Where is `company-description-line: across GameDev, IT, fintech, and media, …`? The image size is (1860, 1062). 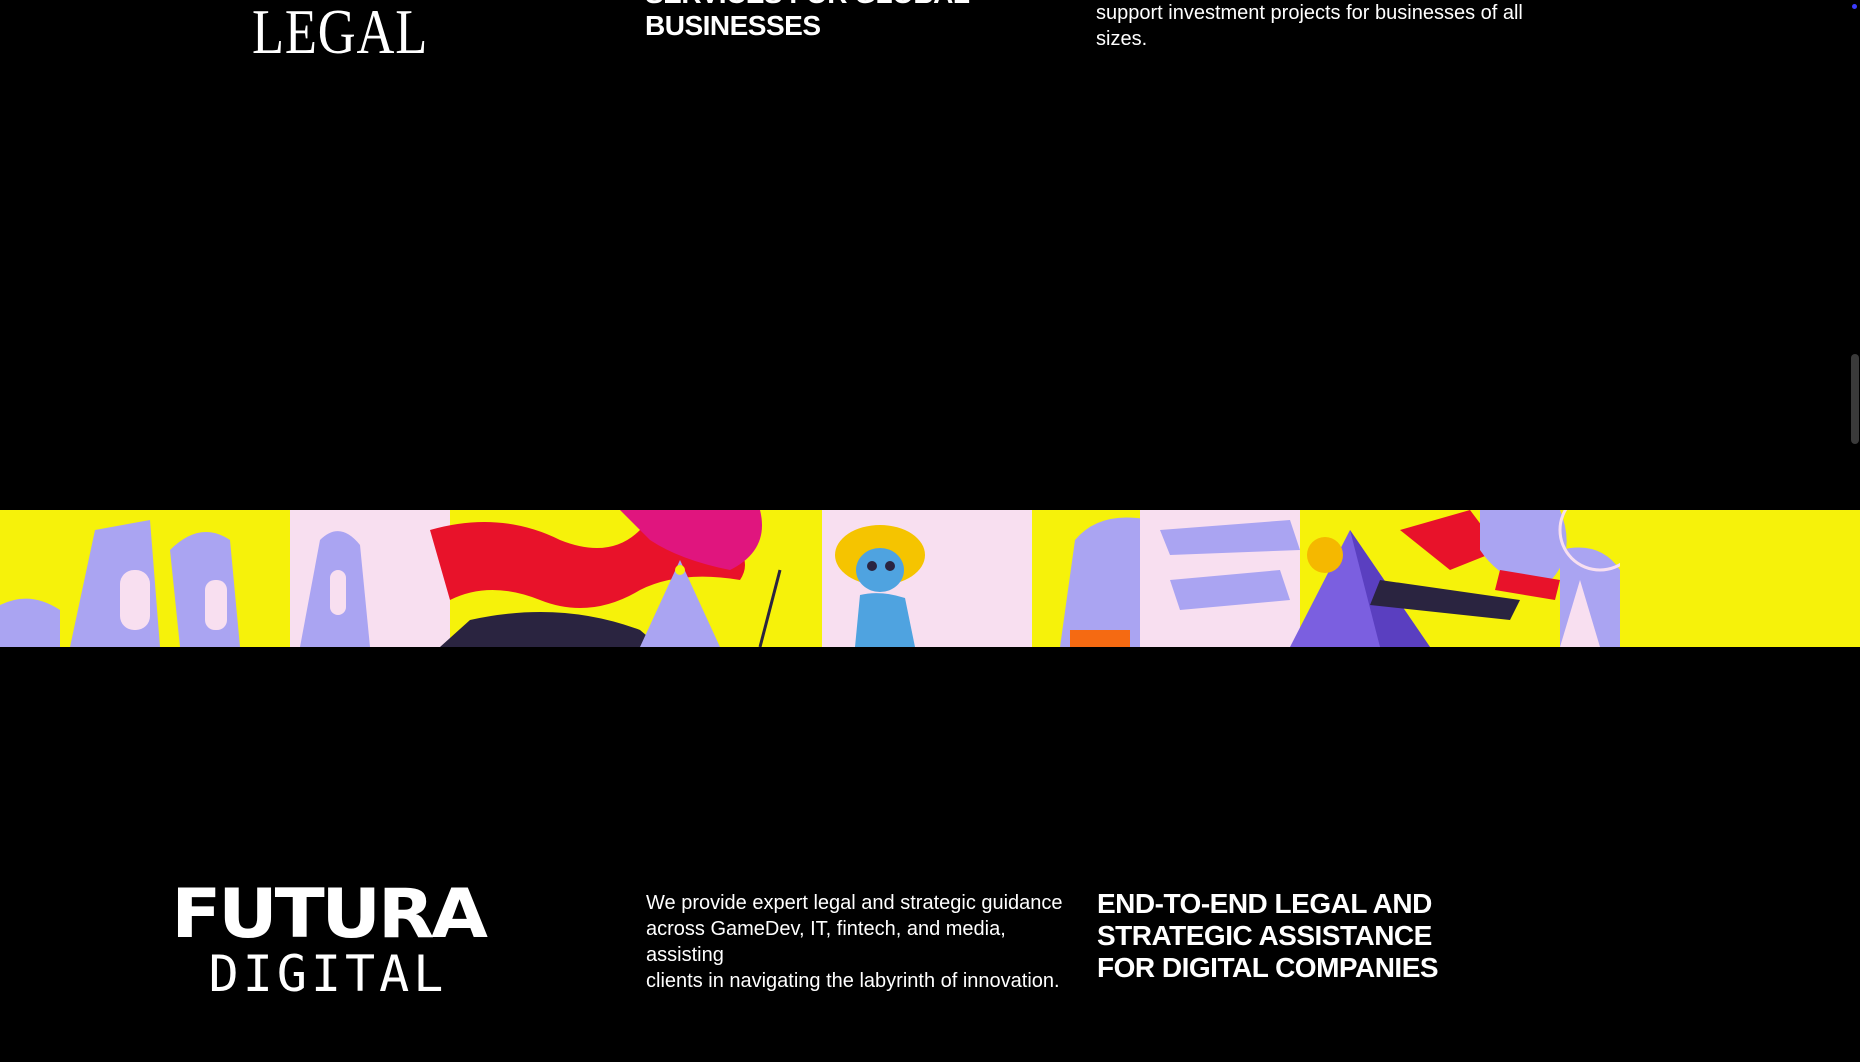 company-description-line: across GameDev, IT, fintech, and media, … is located at coordinates (826, 942).